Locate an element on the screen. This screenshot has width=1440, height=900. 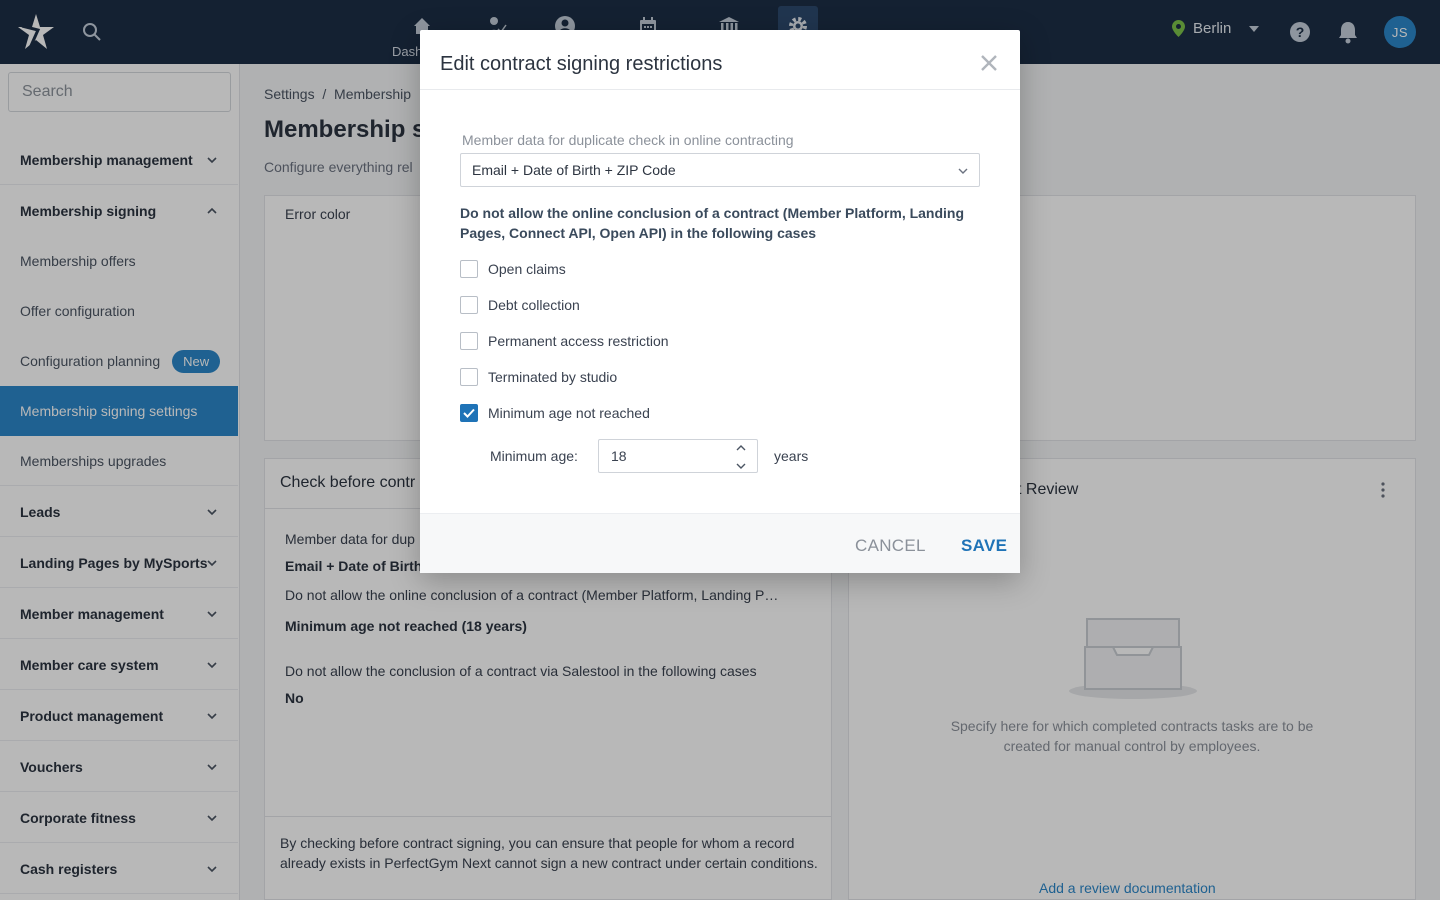
close-icon is located at coordinates (989, 63).